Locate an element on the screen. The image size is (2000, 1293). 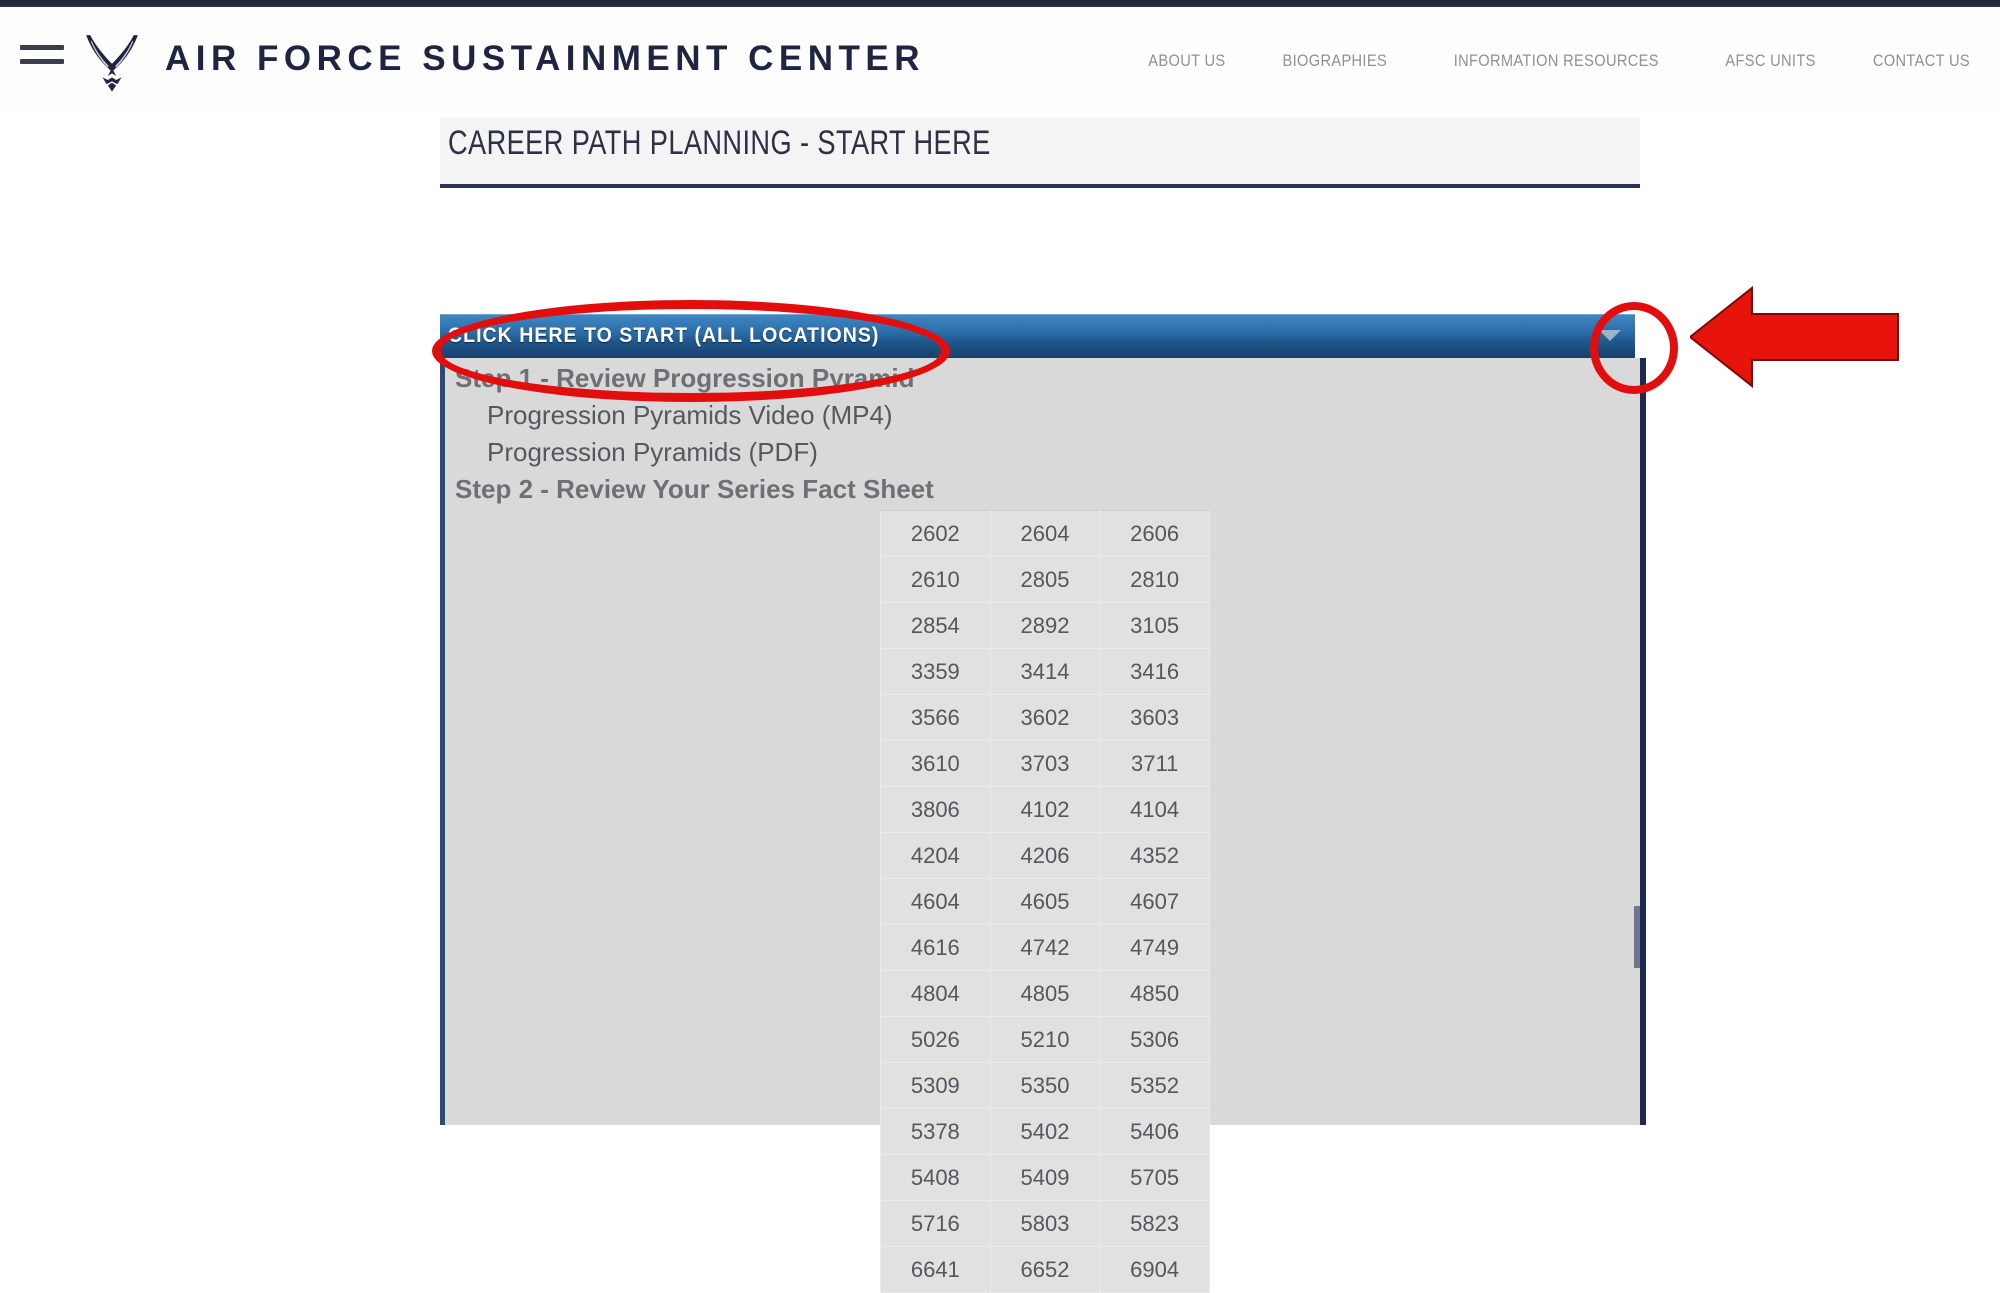
table-row: 2602 2604 2606 is located at coordinates (1045, 533).